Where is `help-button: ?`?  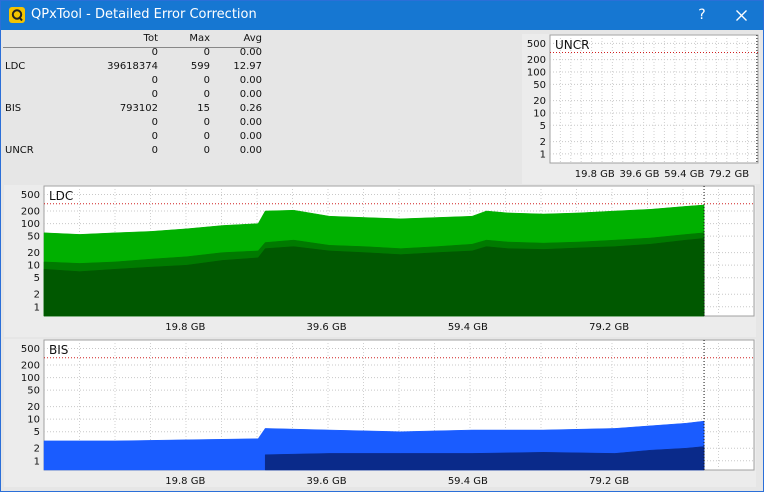
help-button: ? is located at coordinates (702, 15).